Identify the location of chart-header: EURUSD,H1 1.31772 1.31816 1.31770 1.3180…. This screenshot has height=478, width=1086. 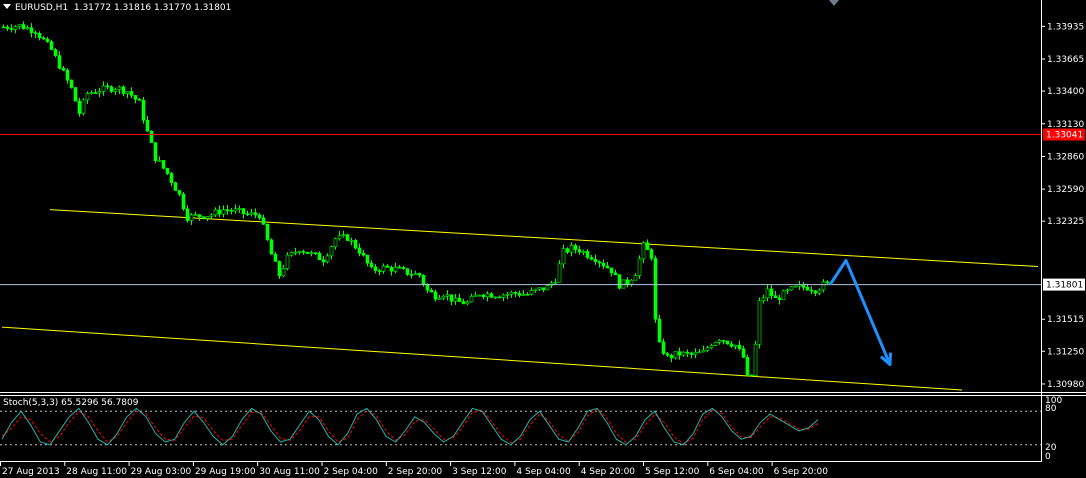
(117, 8).